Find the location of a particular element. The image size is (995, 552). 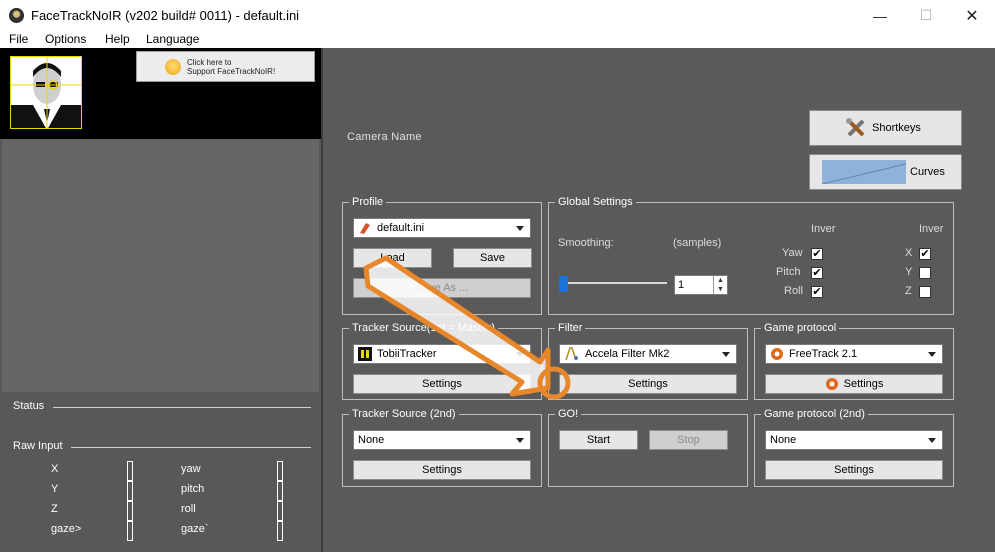

raw-y-value is located at coordinates (130, 491).